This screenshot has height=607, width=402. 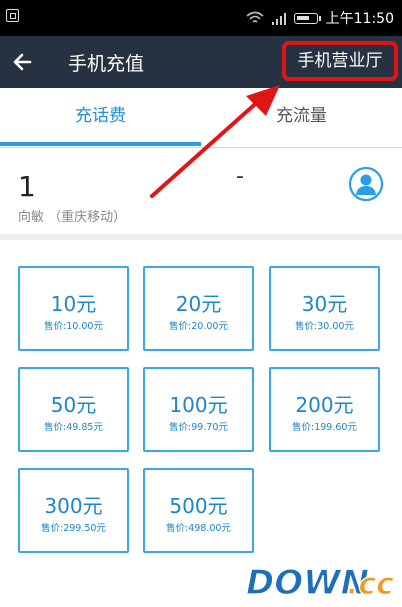 I want to click on recharge-option-200: 200元 售价:199.60元, so click(x=324, y=409).